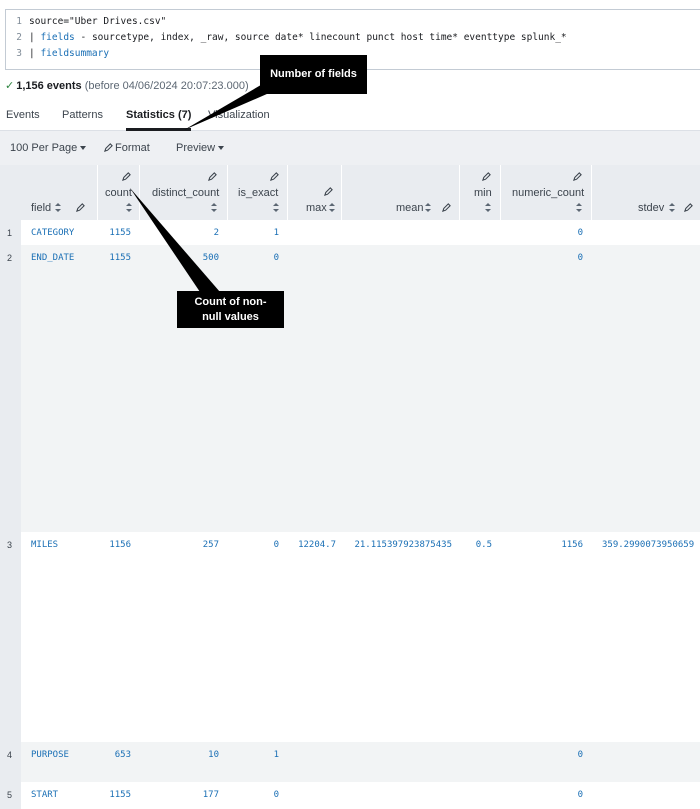 The height and width of the screenshot is (809, 700). I want to click on count-callout: Count of non-null values, so click(230, 309).